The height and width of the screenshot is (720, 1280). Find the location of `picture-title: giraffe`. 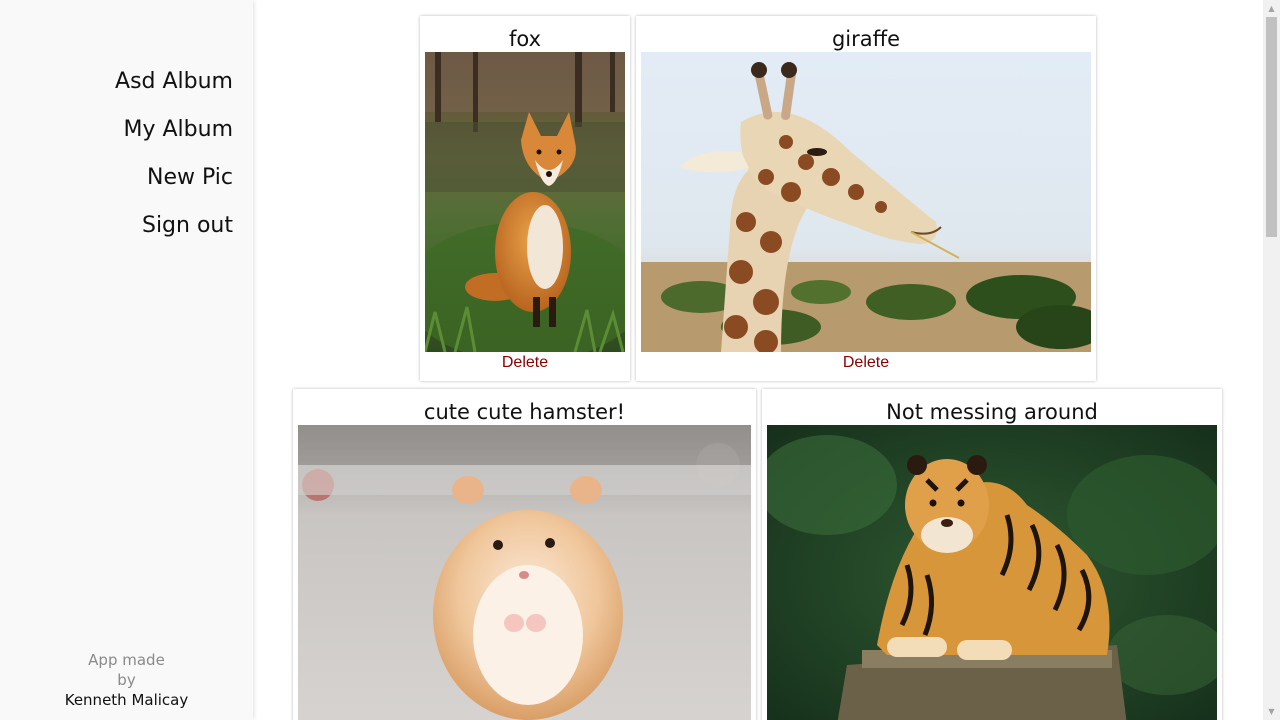

picture-title: giraffe is located at coordinates (866, 39).